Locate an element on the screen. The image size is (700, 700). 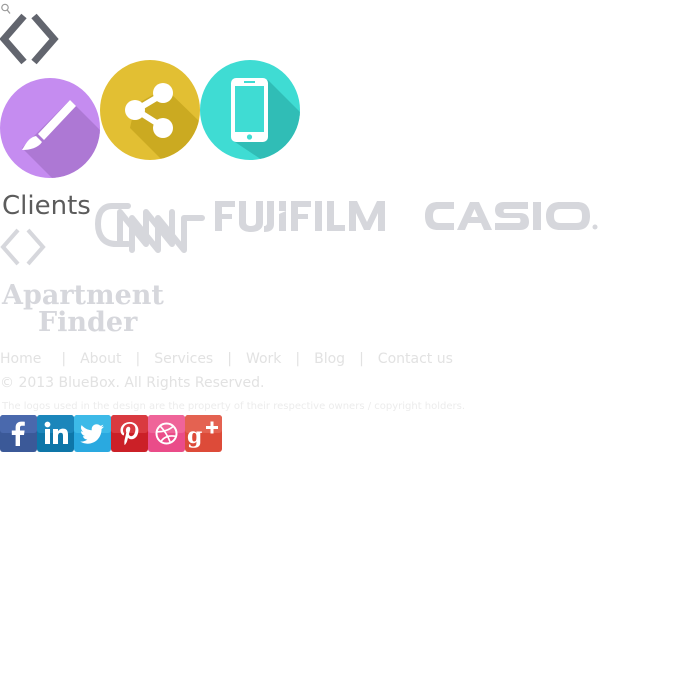
svg-text: Finder is located at coordinates (88, 321).